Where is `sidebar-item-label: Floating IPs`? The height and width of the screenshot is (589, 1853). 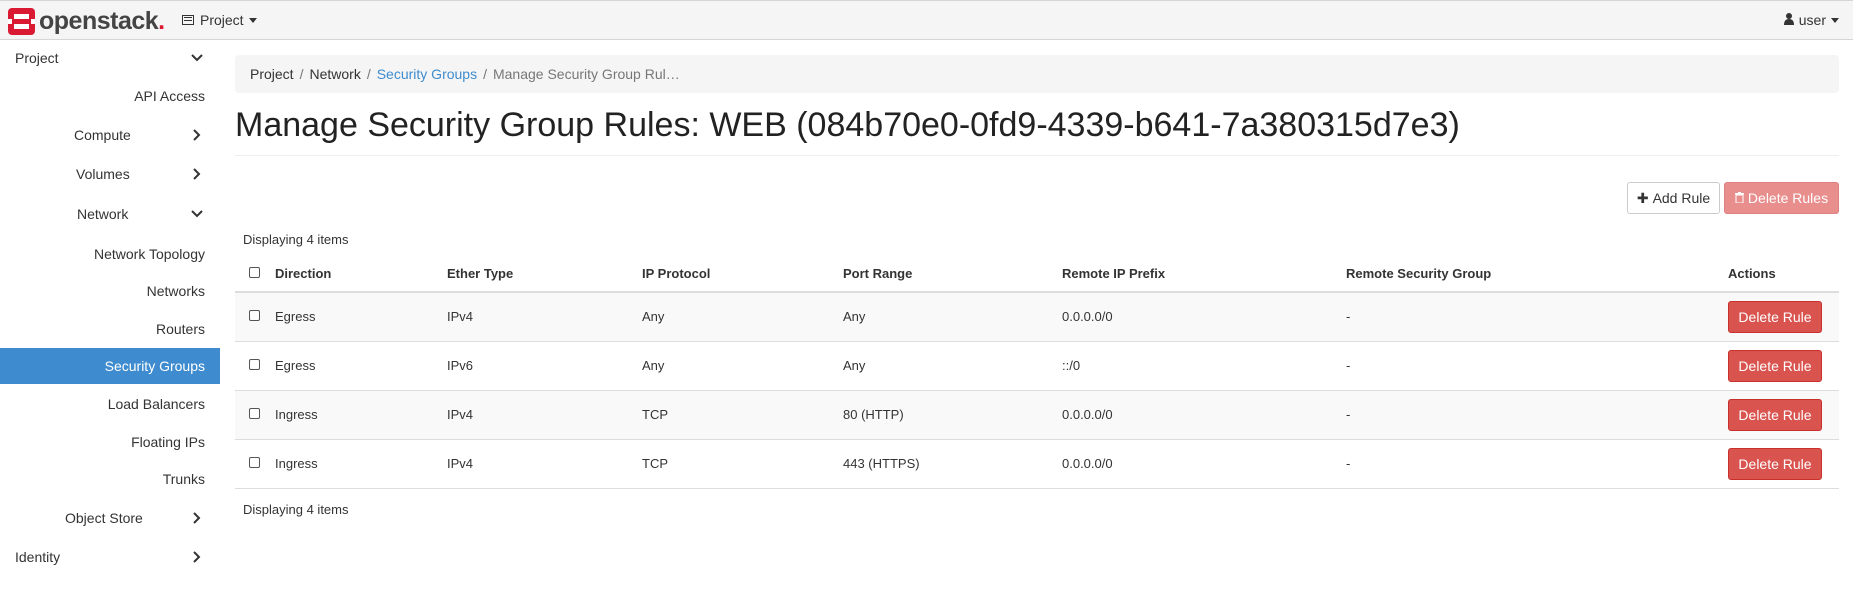
sidebar-item-label: Floating IPs is located at coordinates (168, 442).